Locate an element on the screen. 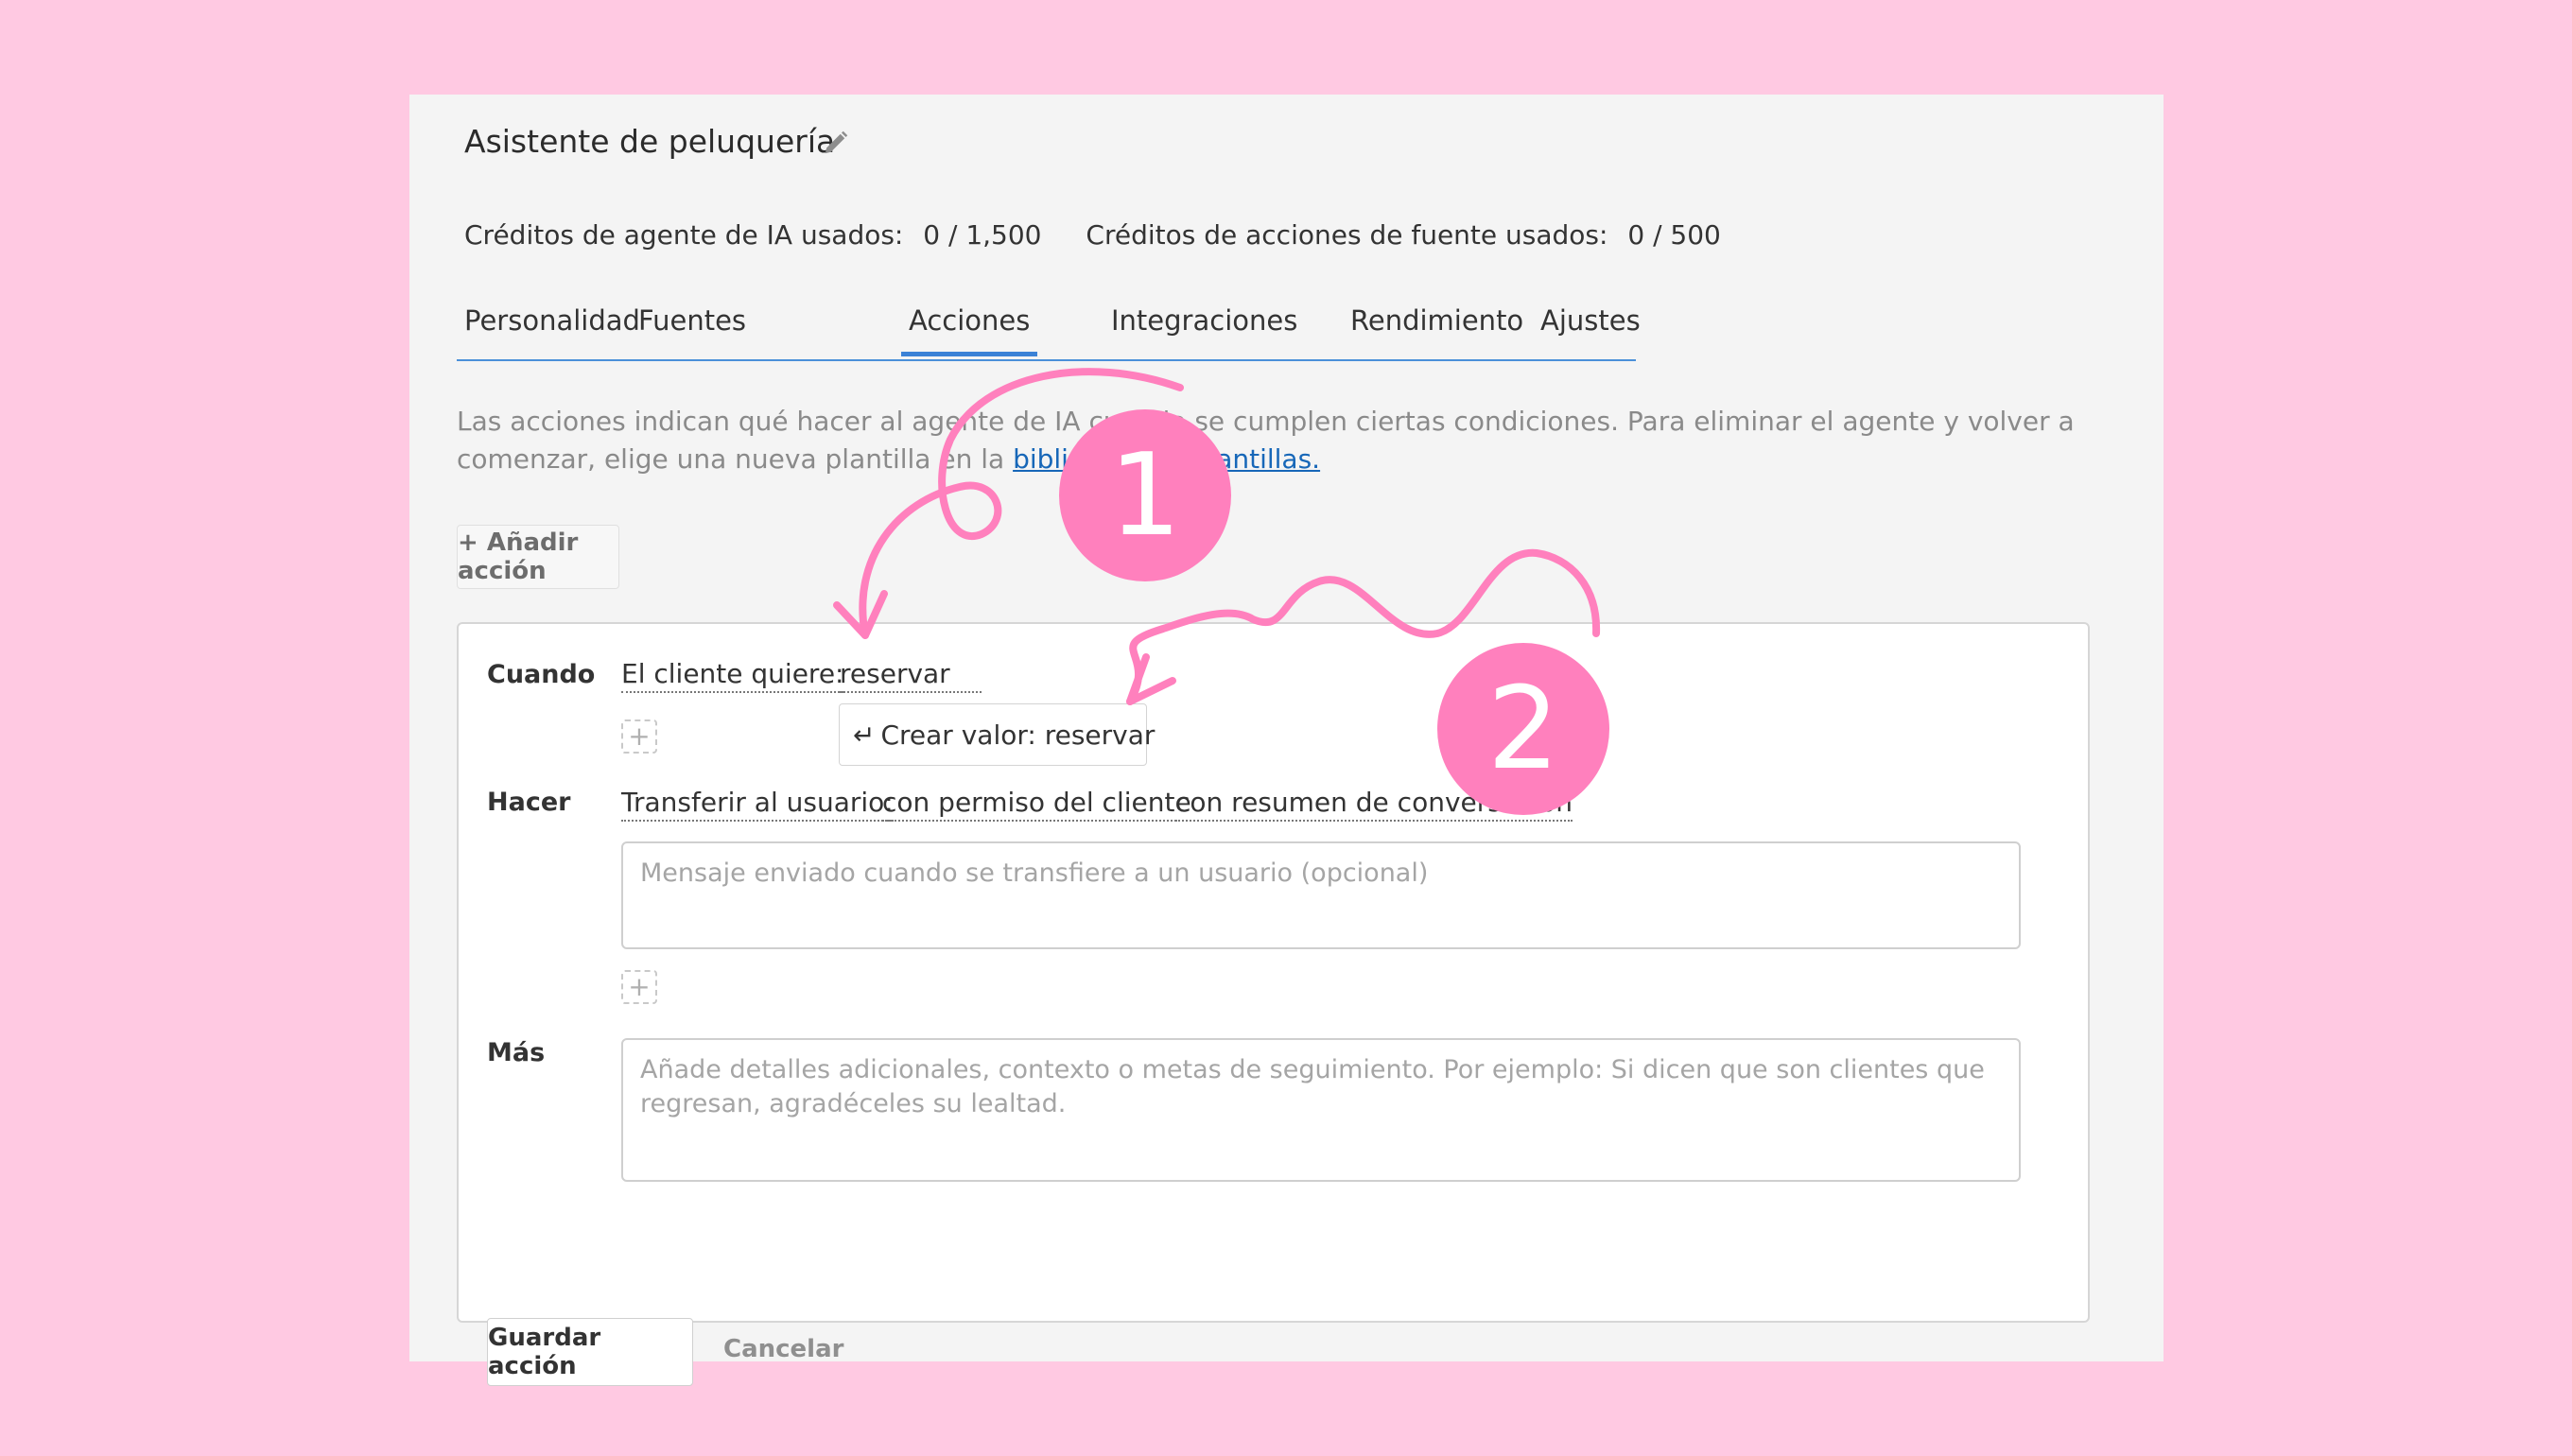 Image resolution: width=2572 pixels, height=1456 pixels. add-condition-button: + is located at coordinates (639, 736).